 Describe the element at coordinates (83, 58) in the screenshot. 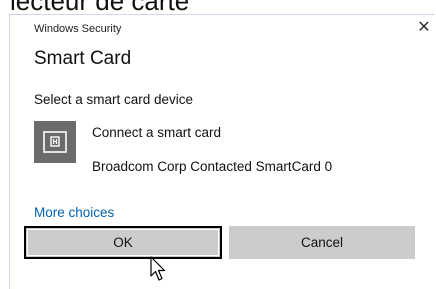

I see `dialog-heading: Smart Card` at that location.